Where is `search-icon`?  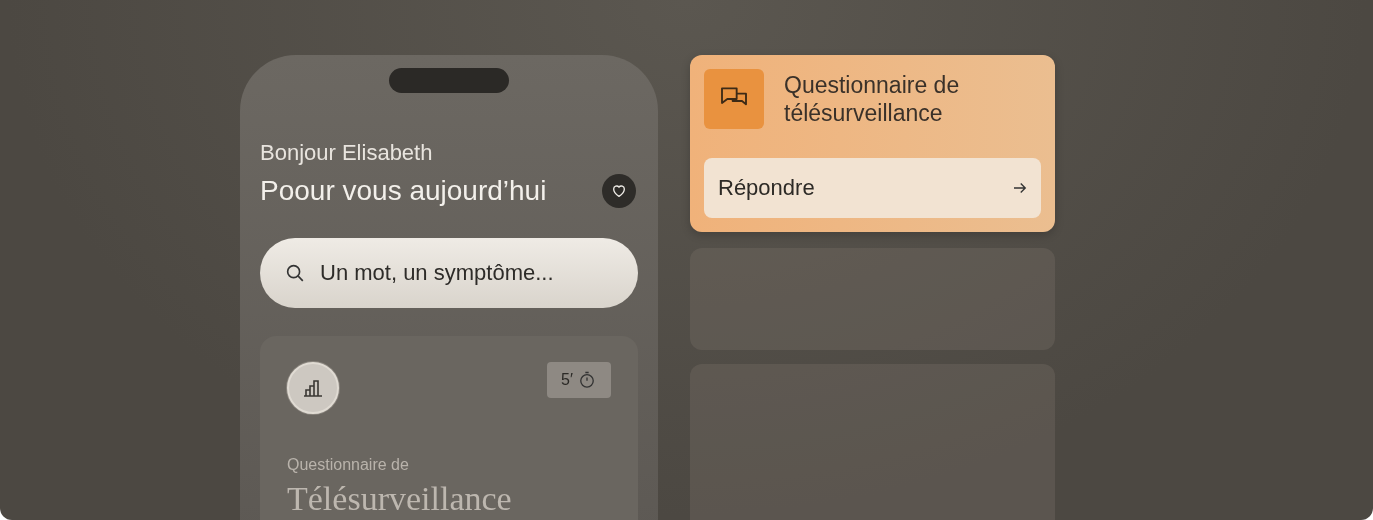
search-icon is located at coordinates (295, 273).